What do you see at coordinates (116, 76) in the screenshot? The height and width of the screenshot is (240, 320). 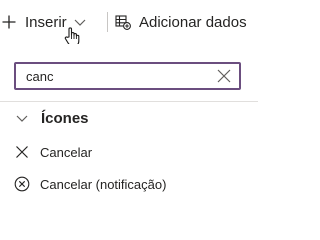 I see `search-input` at bounding box center [116, 76].